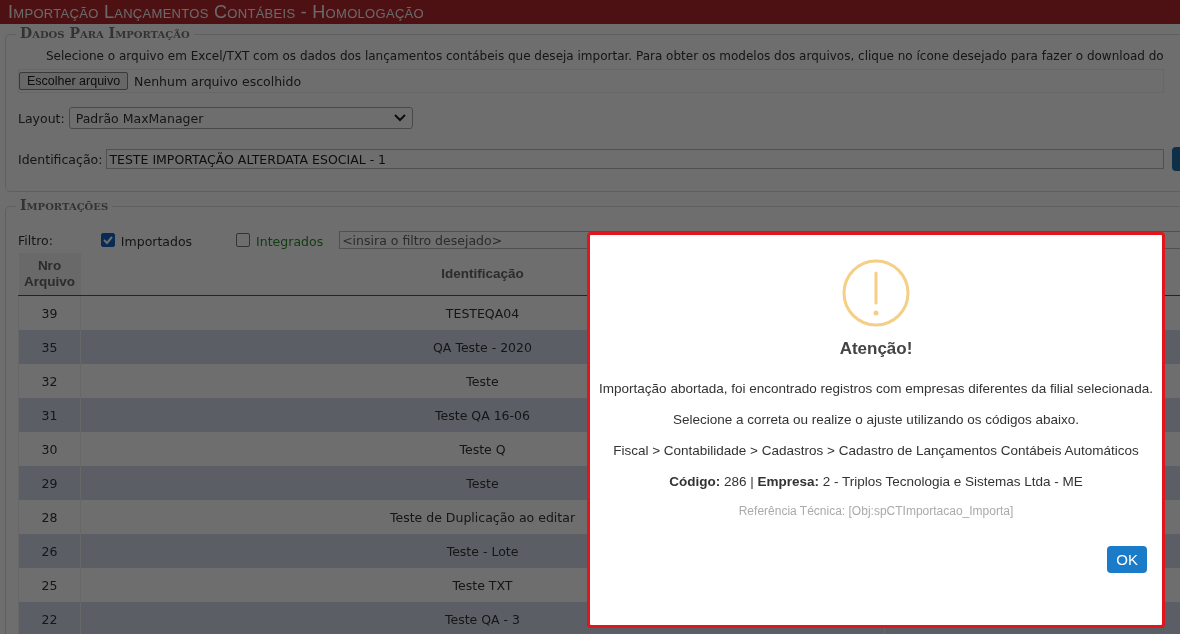 The width and height of the screenshot is (1180, 634). I want to click on chevron-down-icon, so click(399, 118).